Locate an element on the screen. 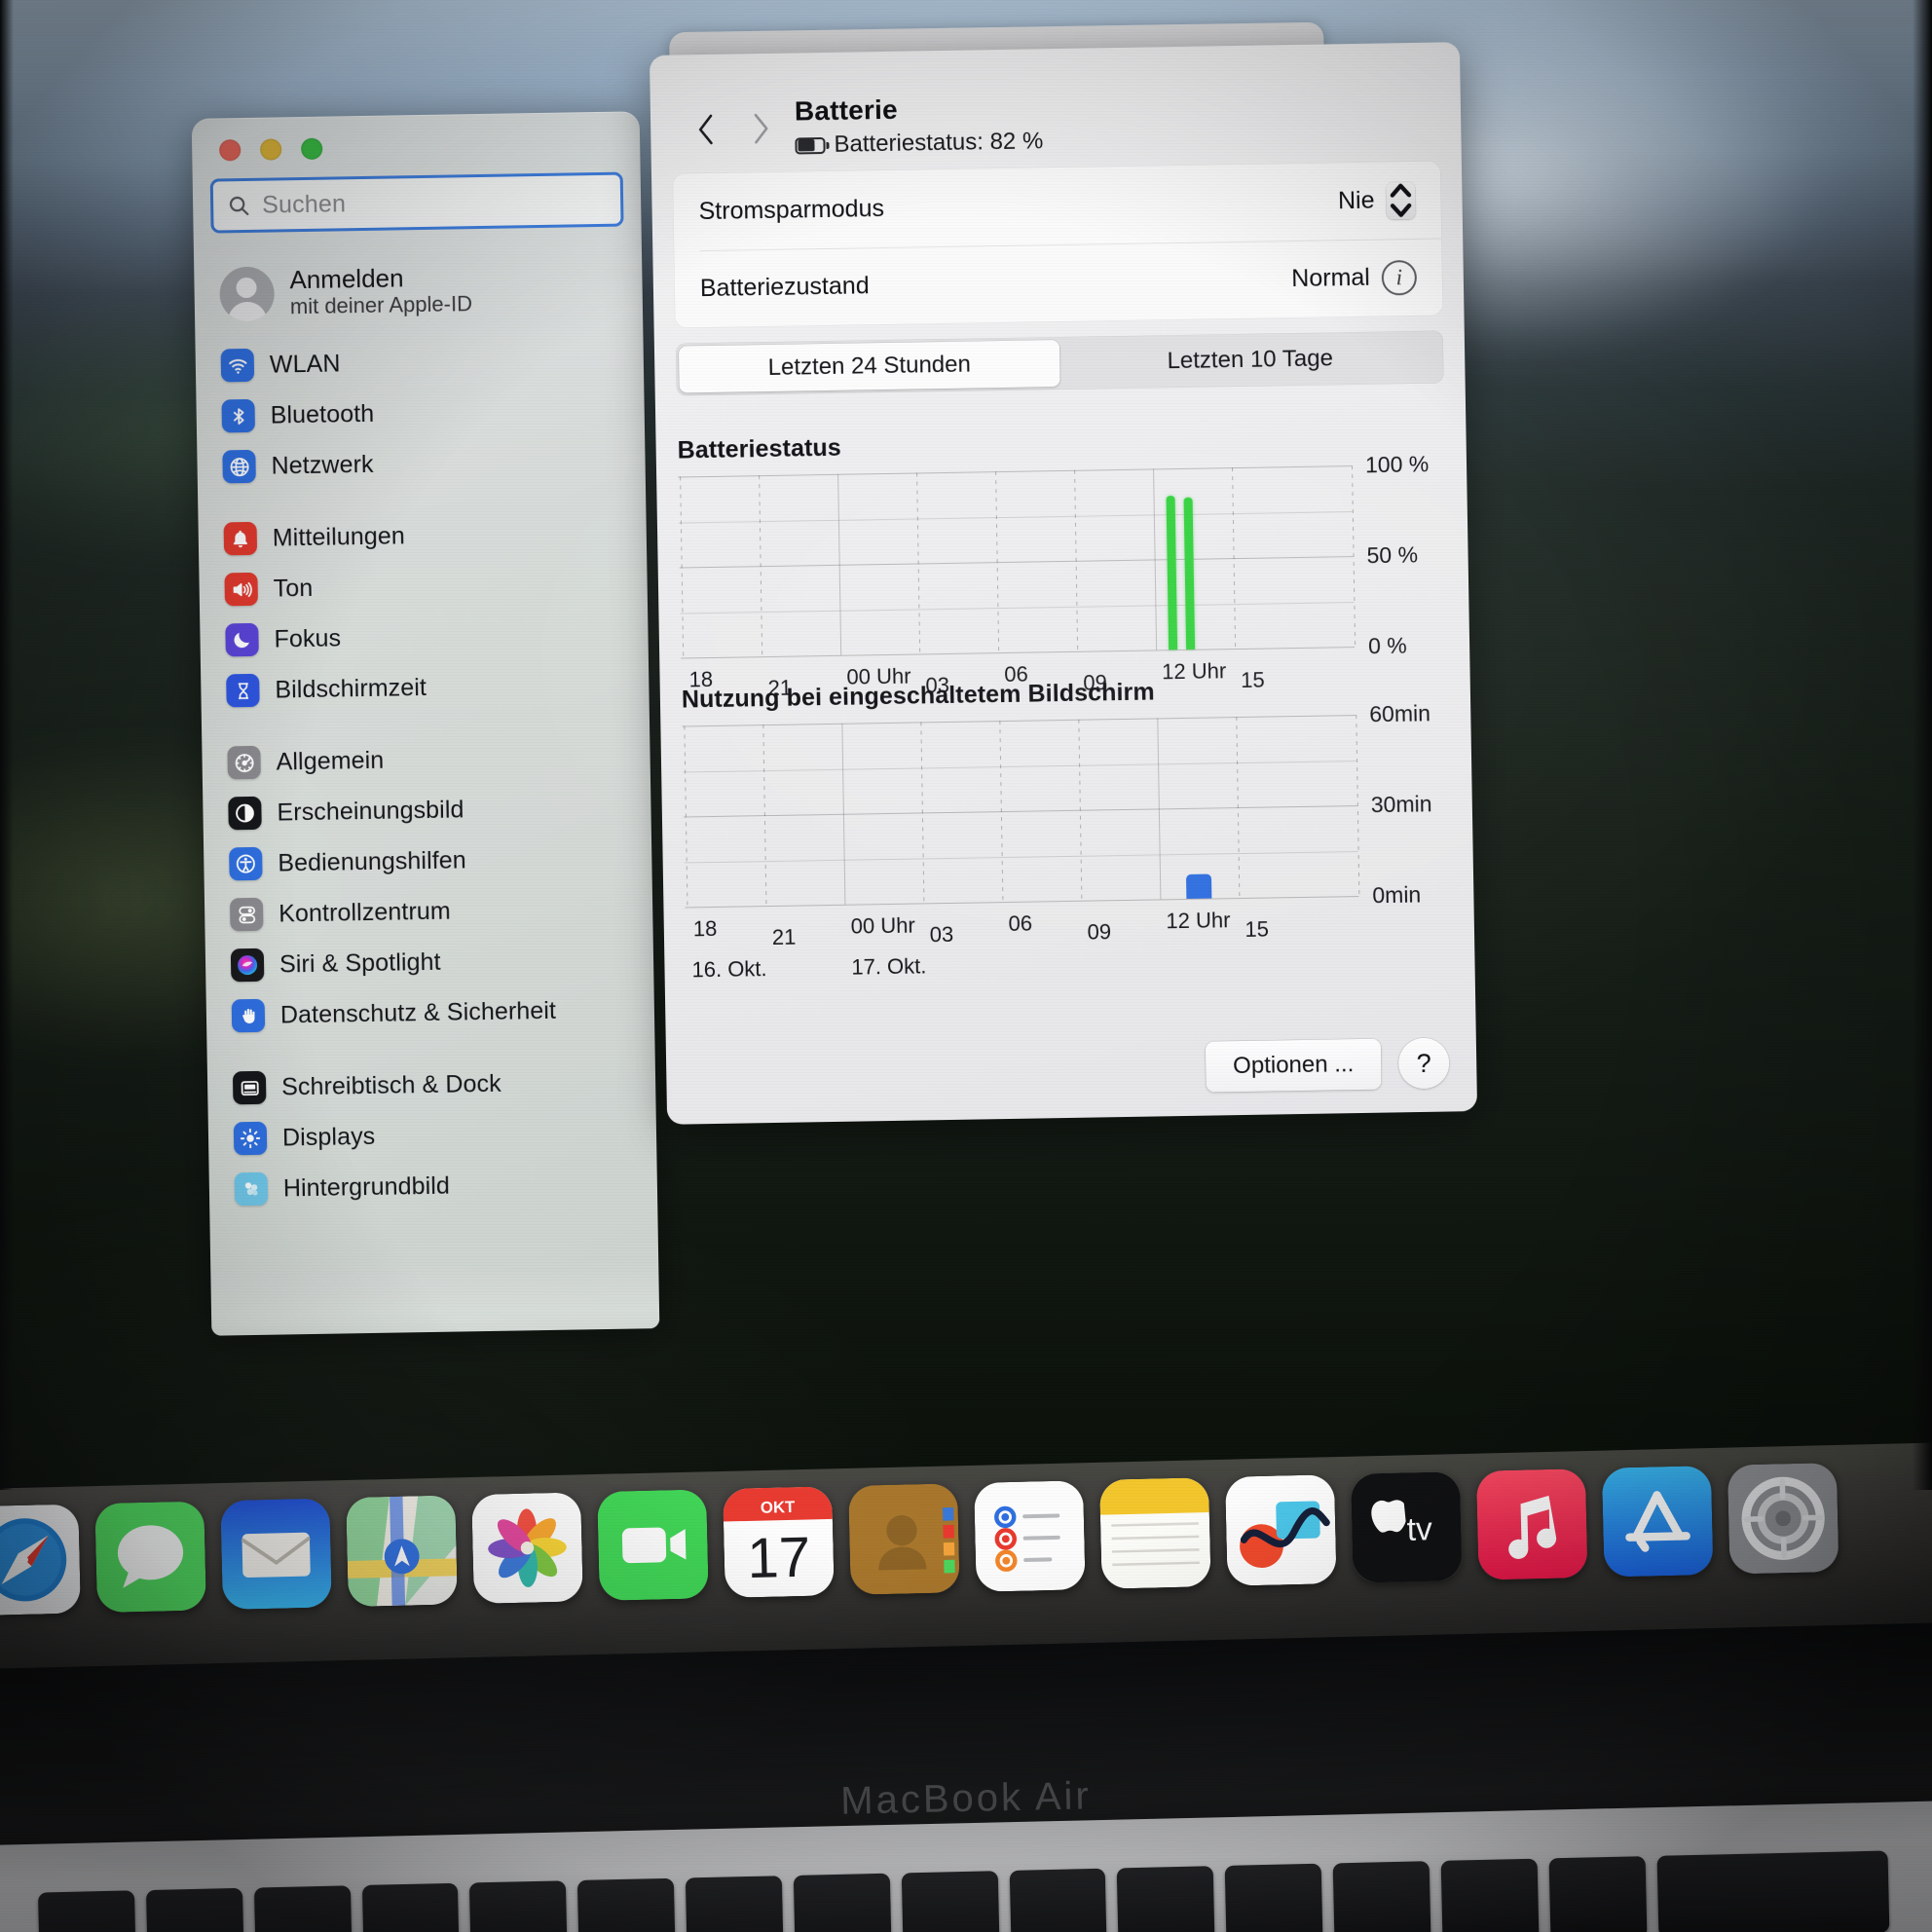 The width and height of the screenshot is (1932, 1932). y-axis-tick-label: 30min is located at coordinates (1401, 805).